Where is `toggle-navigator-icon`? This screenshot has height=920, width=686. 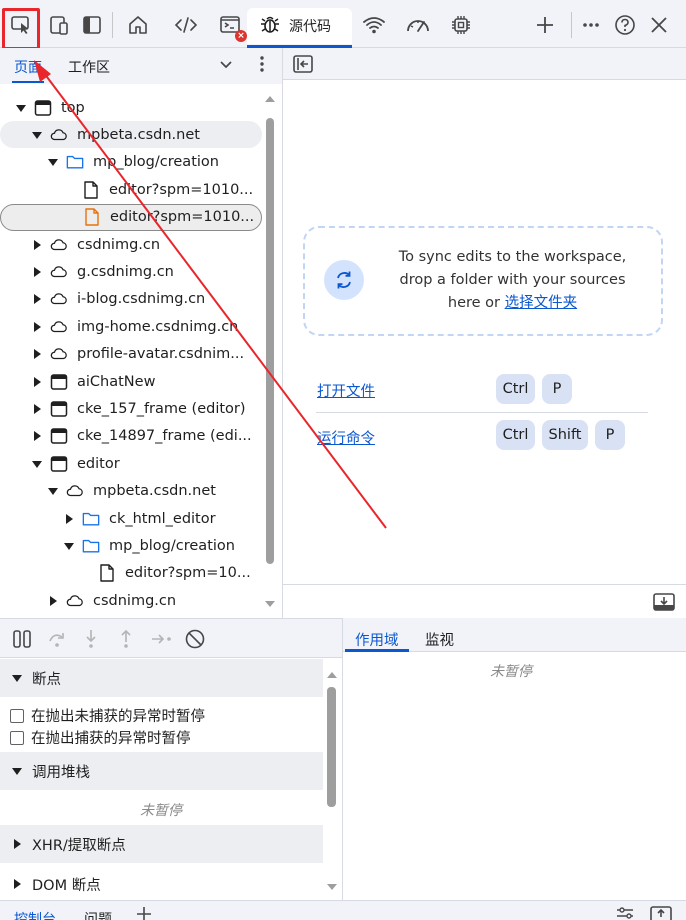
toggle-navigator-icon is located at coordinates (303, 66).